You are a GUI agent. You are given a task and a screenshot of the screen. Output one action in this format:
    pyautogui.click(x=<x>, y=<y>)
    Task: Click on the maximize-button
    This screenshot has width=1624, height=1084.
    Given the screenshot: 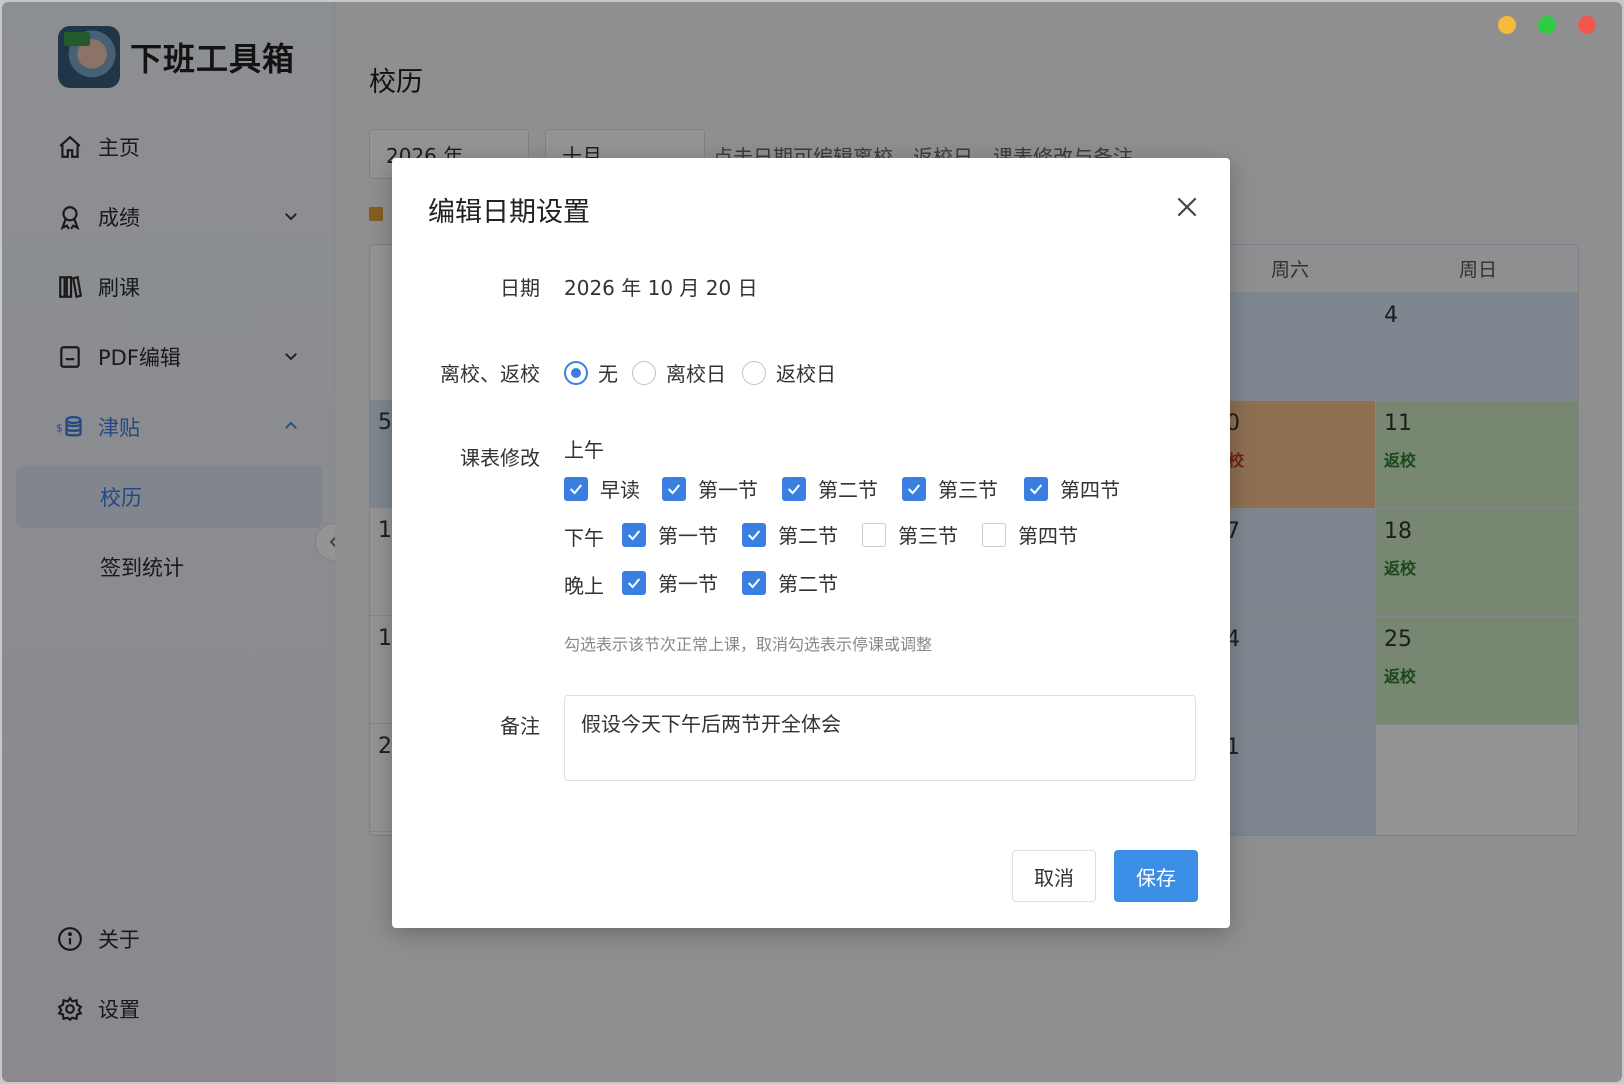 What is the action you would take?
    pyautogui.click(x=1547, y=25)
    